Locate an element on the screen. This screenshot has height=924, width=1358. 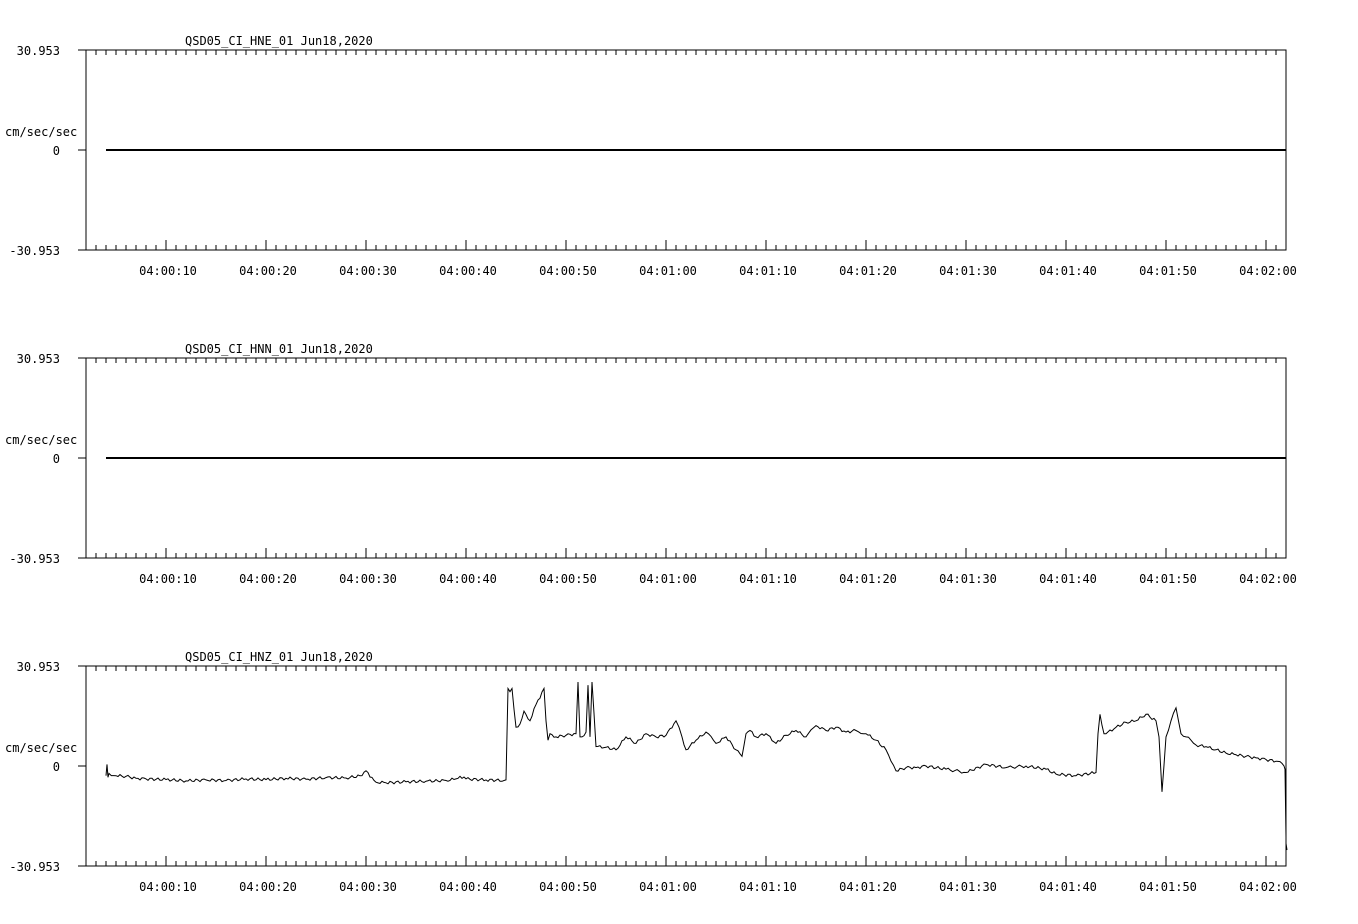
panel-title: QSD05_CI_HNE_01 Jun18,2020 is located at coordinates (279, 41).